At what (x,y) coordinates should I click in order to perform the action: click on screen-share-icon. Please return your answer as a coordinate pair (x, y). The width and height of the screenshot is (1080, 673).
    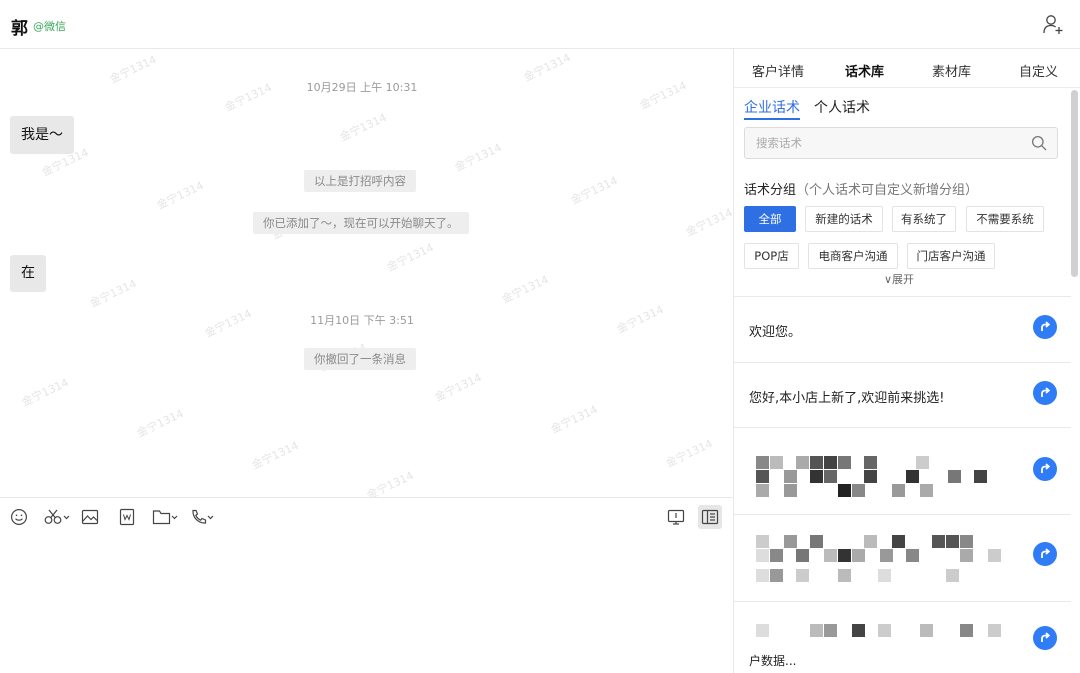
    Looking at the image, I should click on (676, 517).